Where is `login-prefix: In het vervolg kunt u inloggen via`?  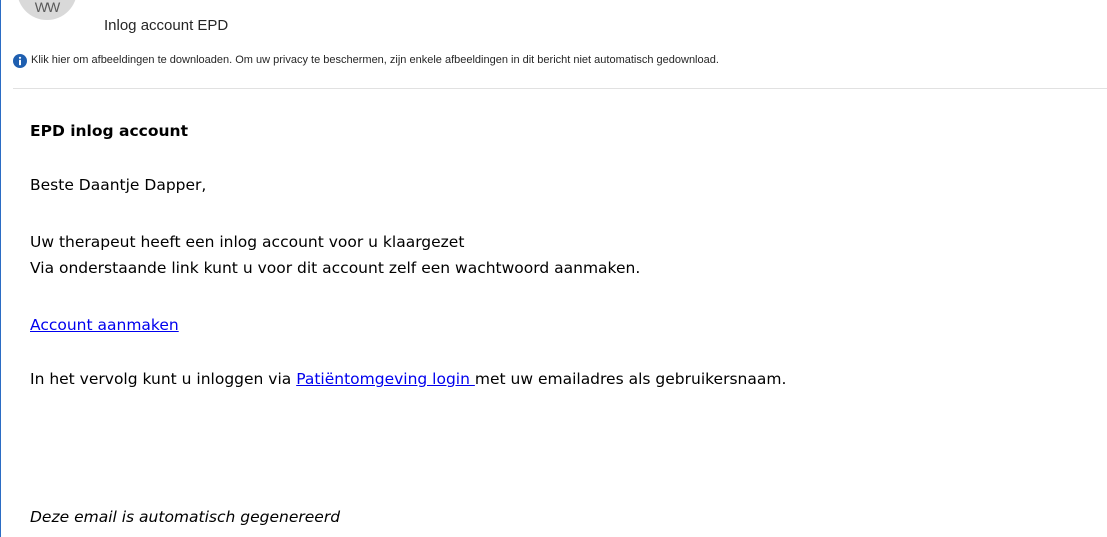 login-prefix: In het vervolg kunt u inloggen via is located at coordinates (163, 379).